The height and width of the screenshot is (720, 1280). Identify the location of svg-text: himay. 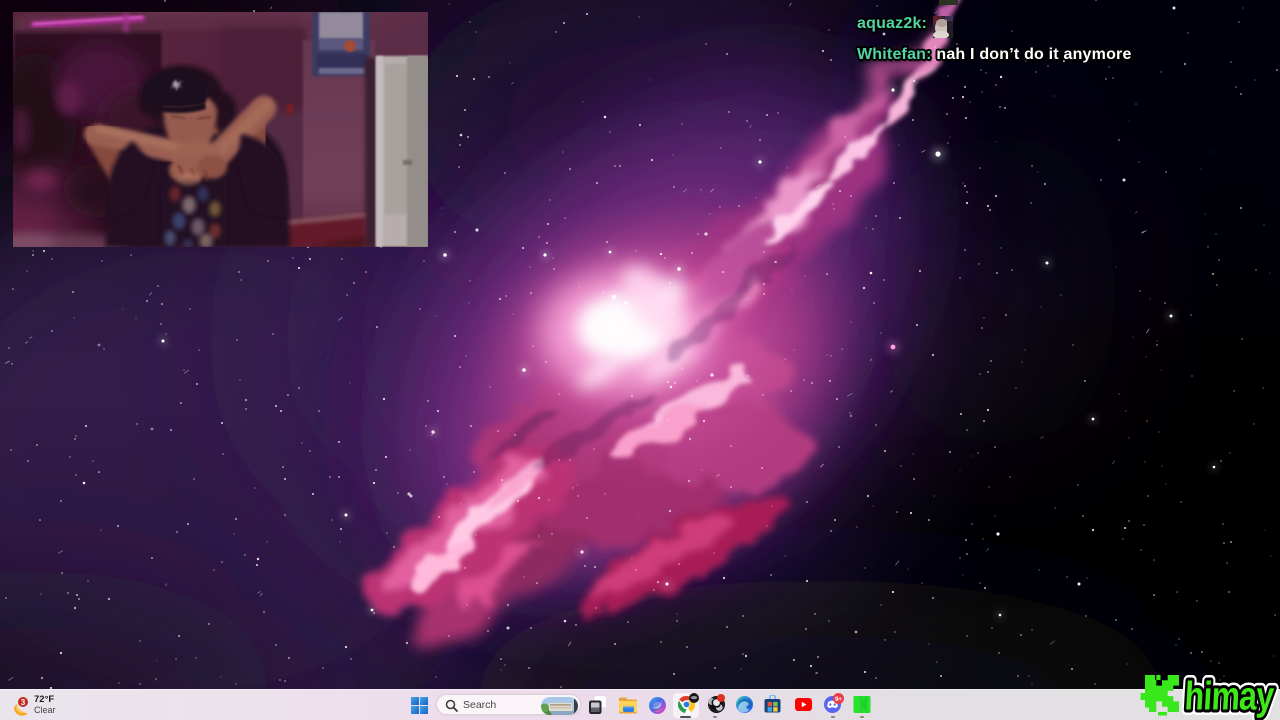
(1230, 695).